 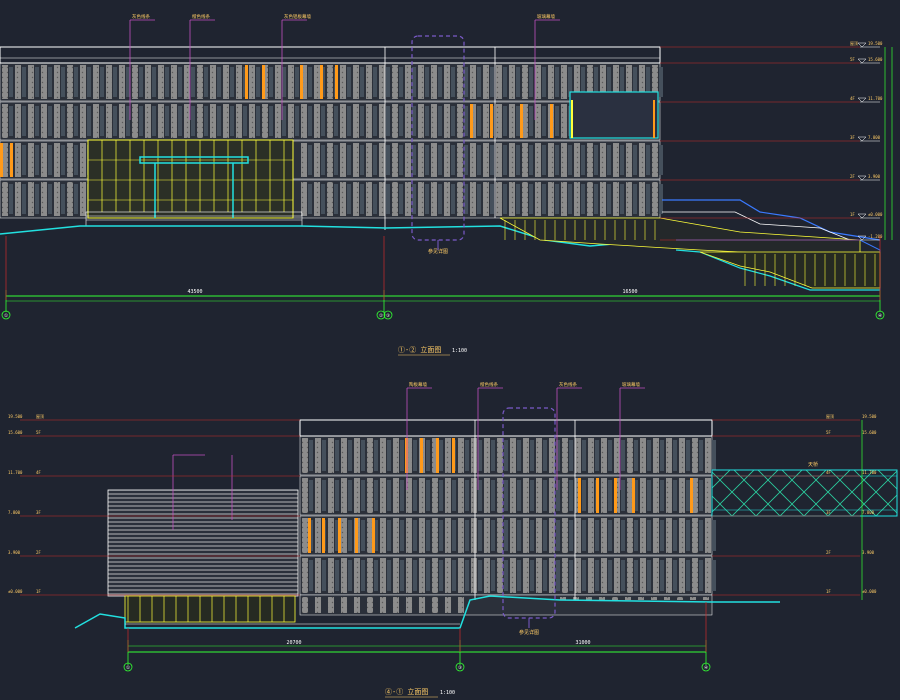 I want to click on bottom-floor-label-right: 4F, so click(x=828, y=472).